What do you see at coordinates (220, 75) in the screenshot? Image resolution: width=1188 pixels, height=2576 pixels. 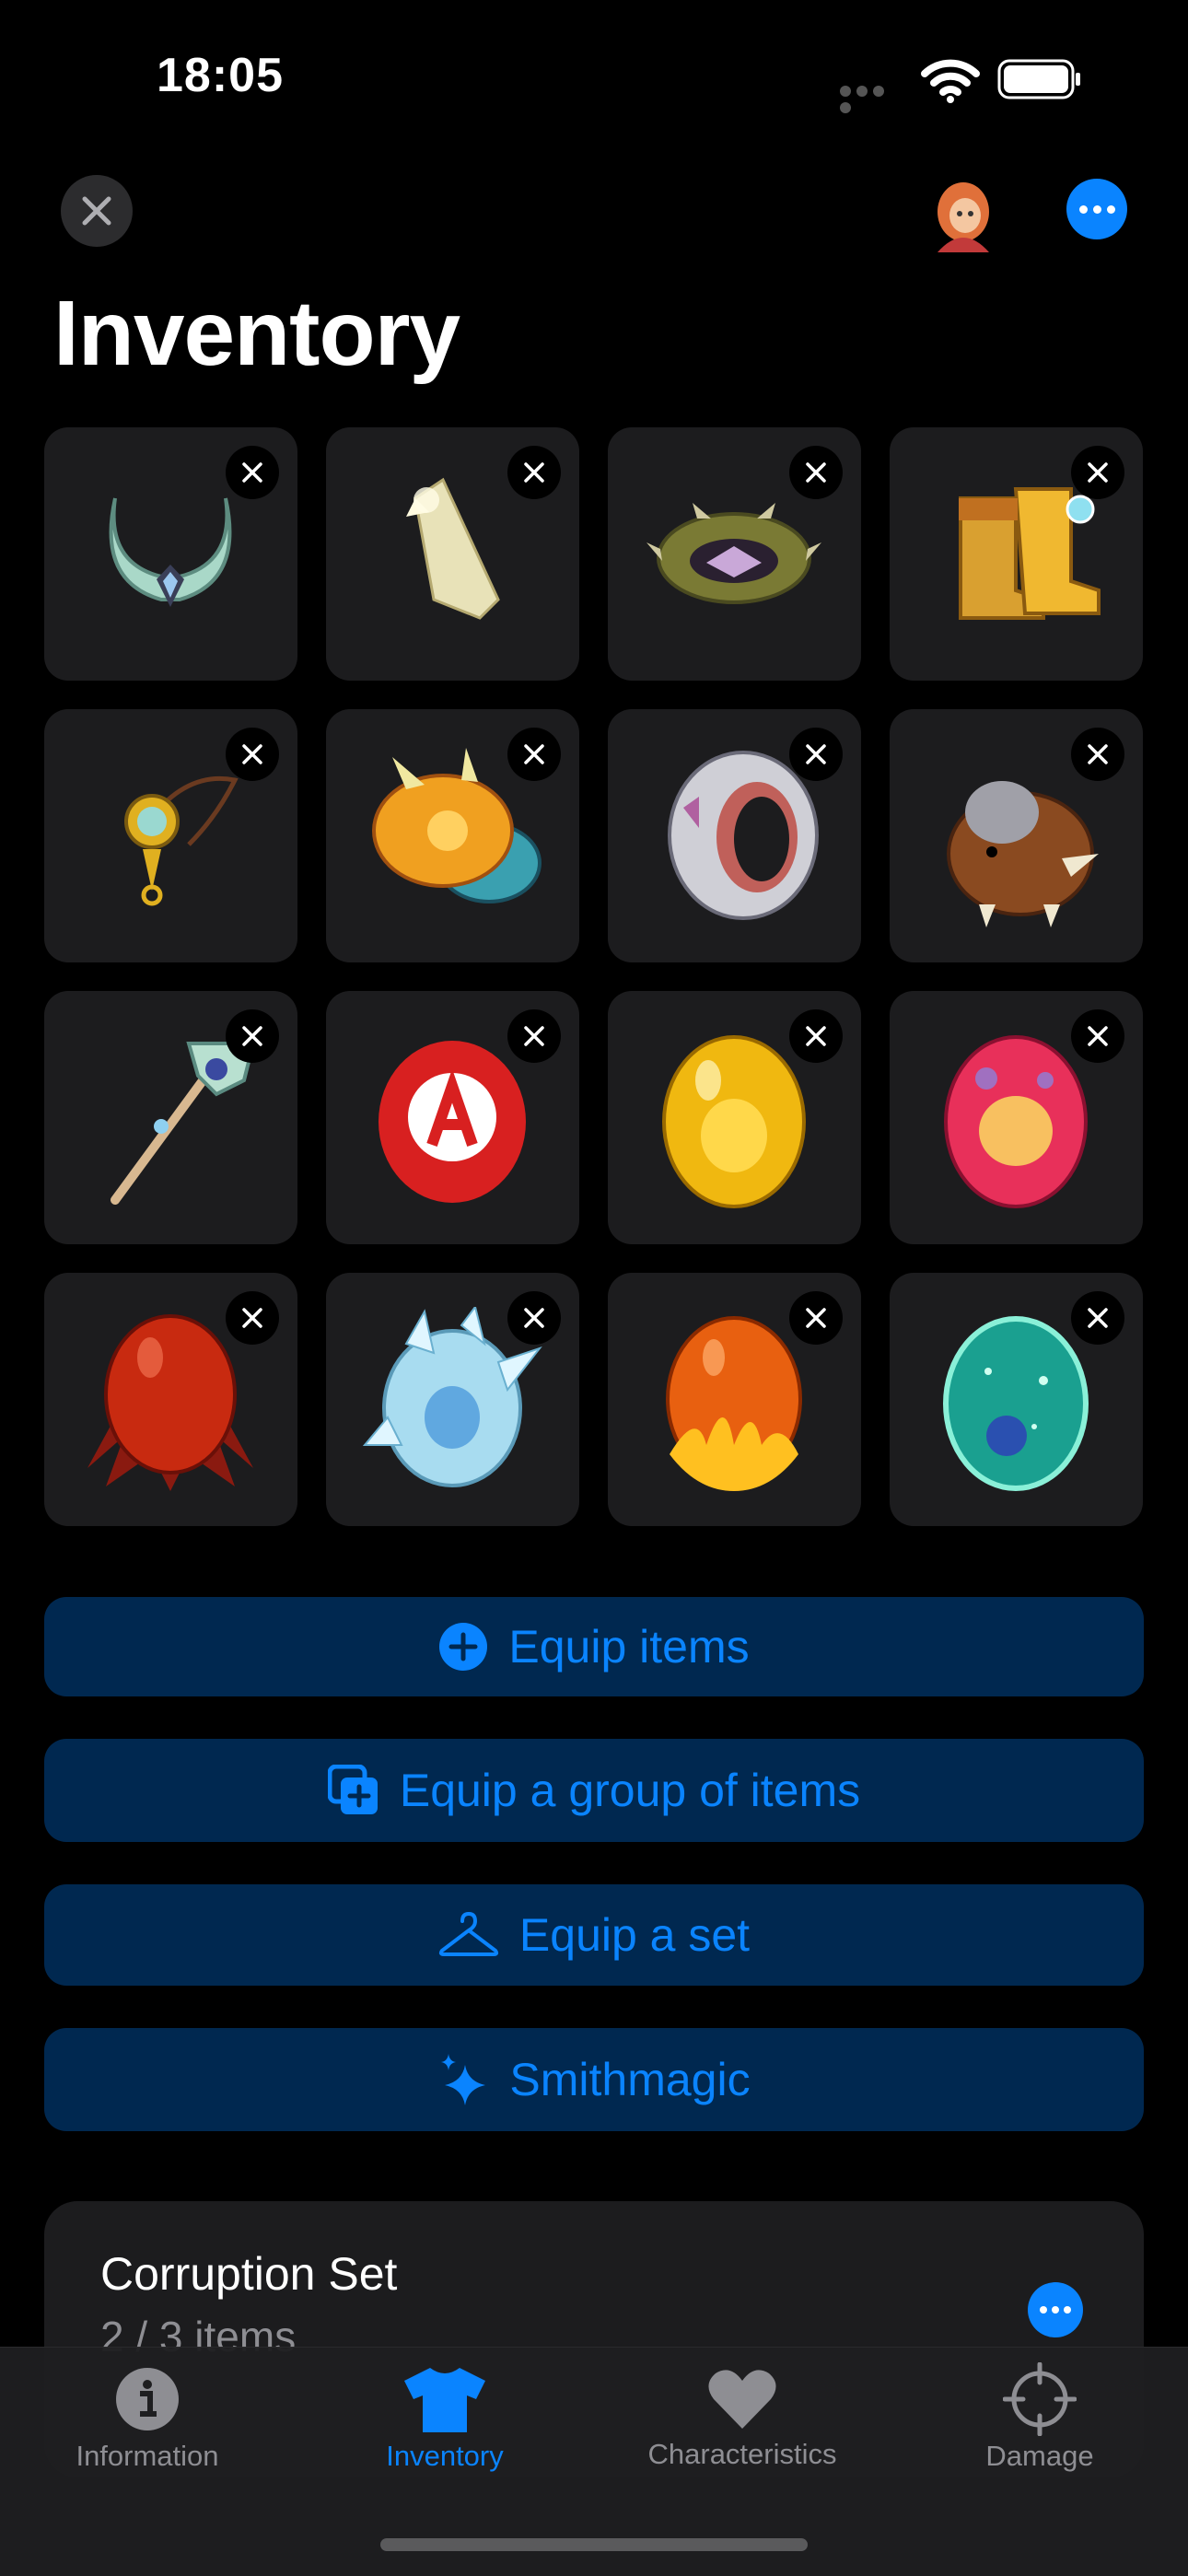 I see `status-time: 18:05` at bounding box center [220, 75].